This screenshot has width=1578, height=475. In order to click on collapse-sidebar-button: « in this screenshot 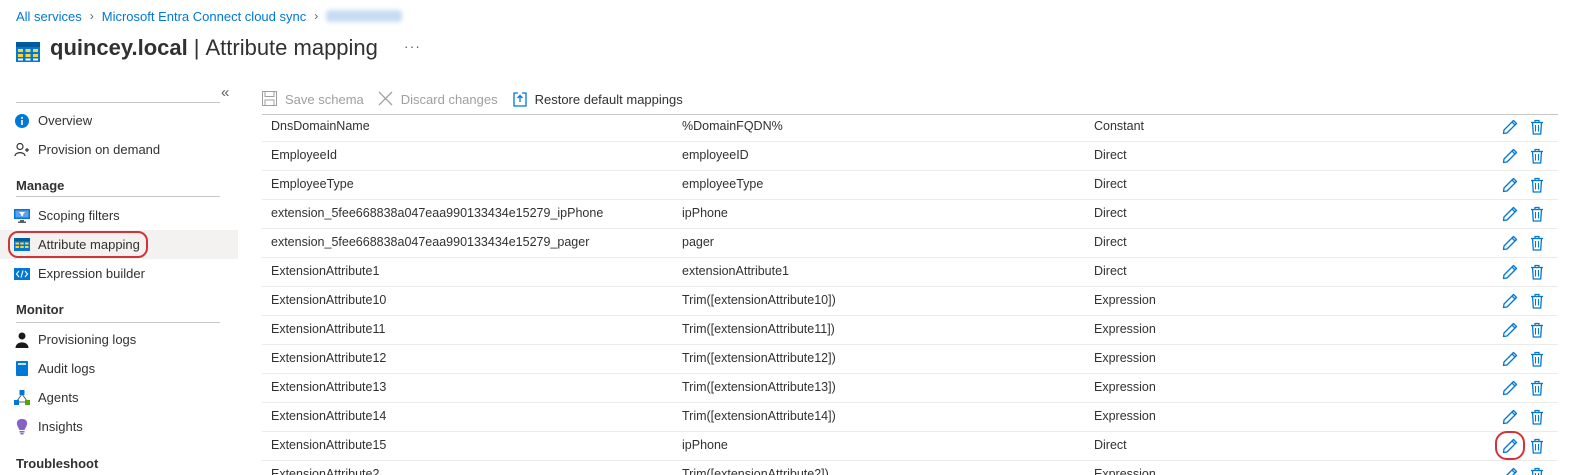, I will do `click(225, 92)`.